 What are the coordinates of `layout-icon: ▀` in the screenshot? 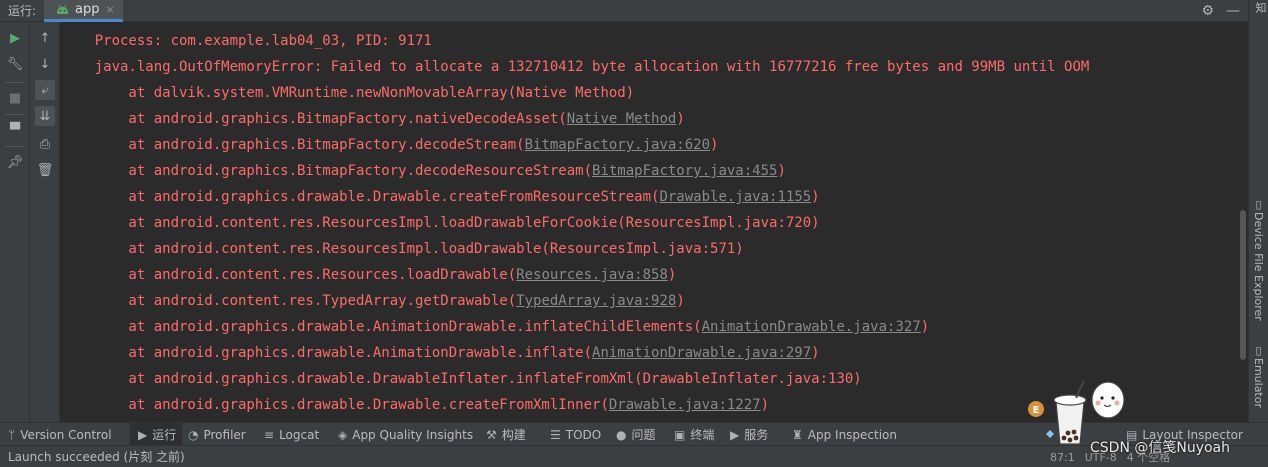 It's located at (15, 130).